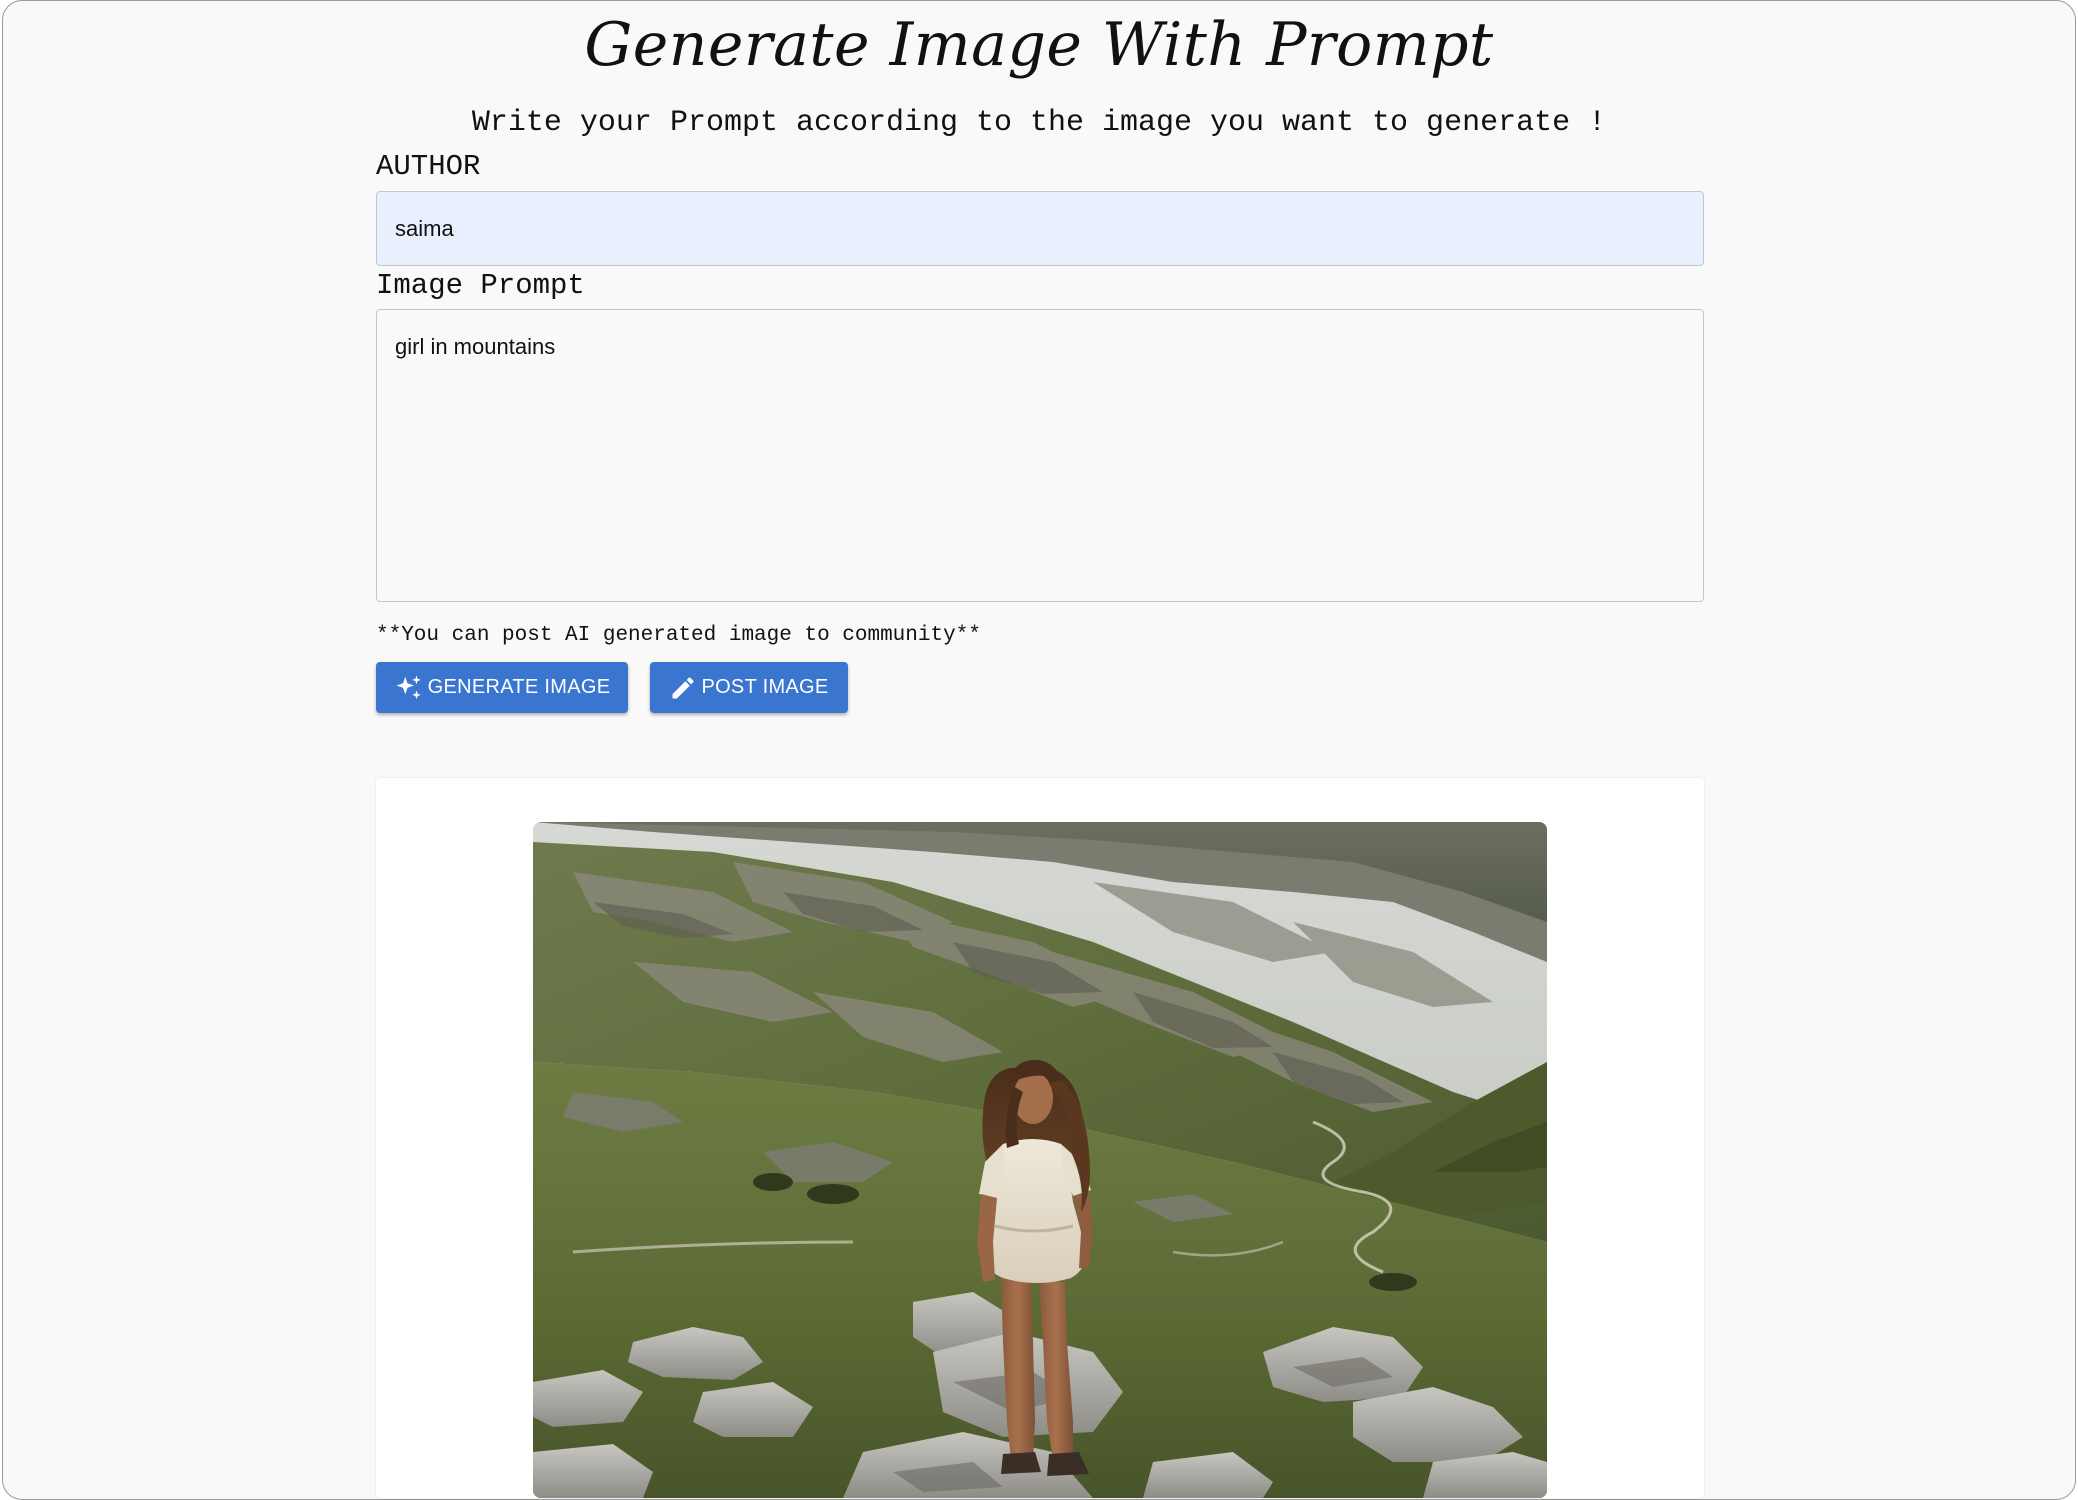  I want to click on author-input, so click(1040, 228).